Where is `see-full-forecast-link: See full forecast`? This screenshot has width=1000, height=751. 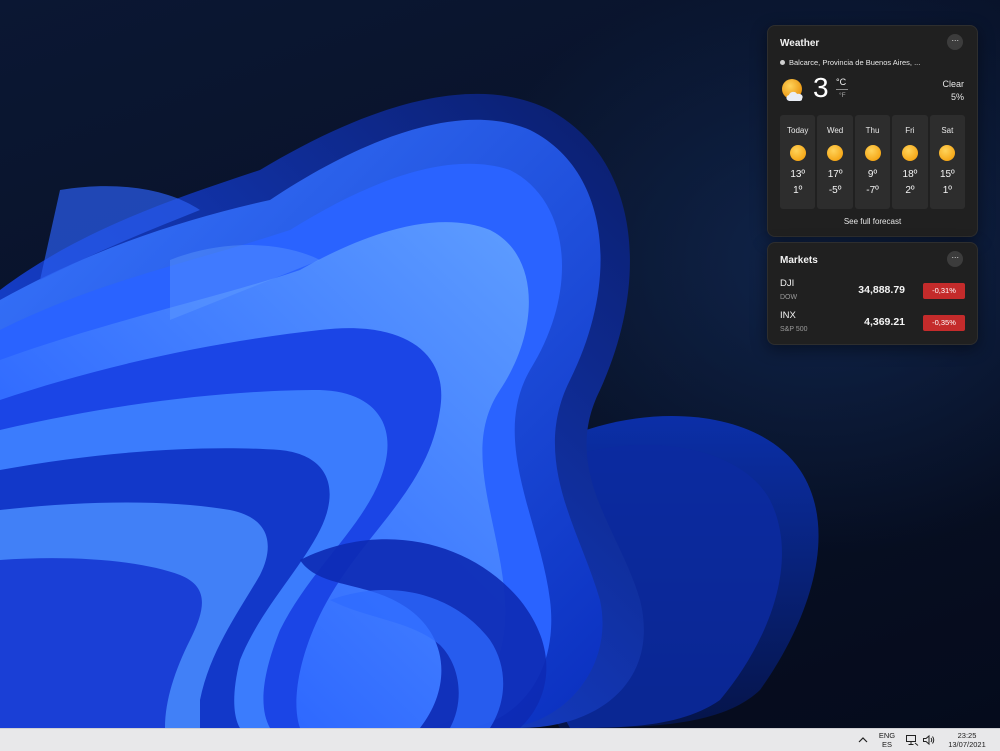
see-full-forecast-link: See full forecast is located at coordinates (872, 221).